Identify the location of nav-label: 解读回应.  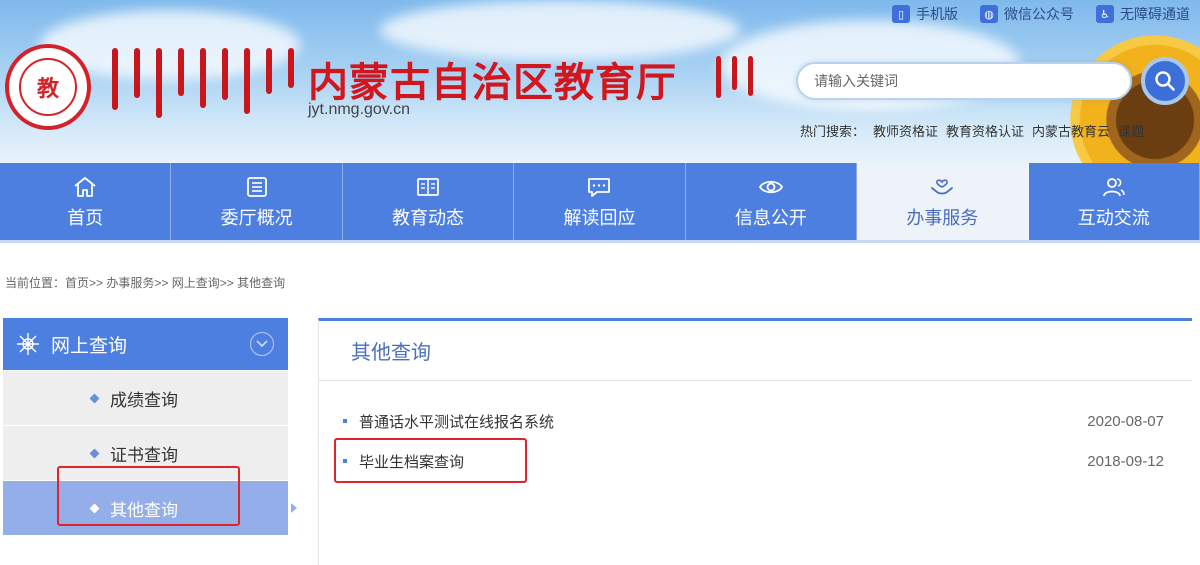
(599, 217).